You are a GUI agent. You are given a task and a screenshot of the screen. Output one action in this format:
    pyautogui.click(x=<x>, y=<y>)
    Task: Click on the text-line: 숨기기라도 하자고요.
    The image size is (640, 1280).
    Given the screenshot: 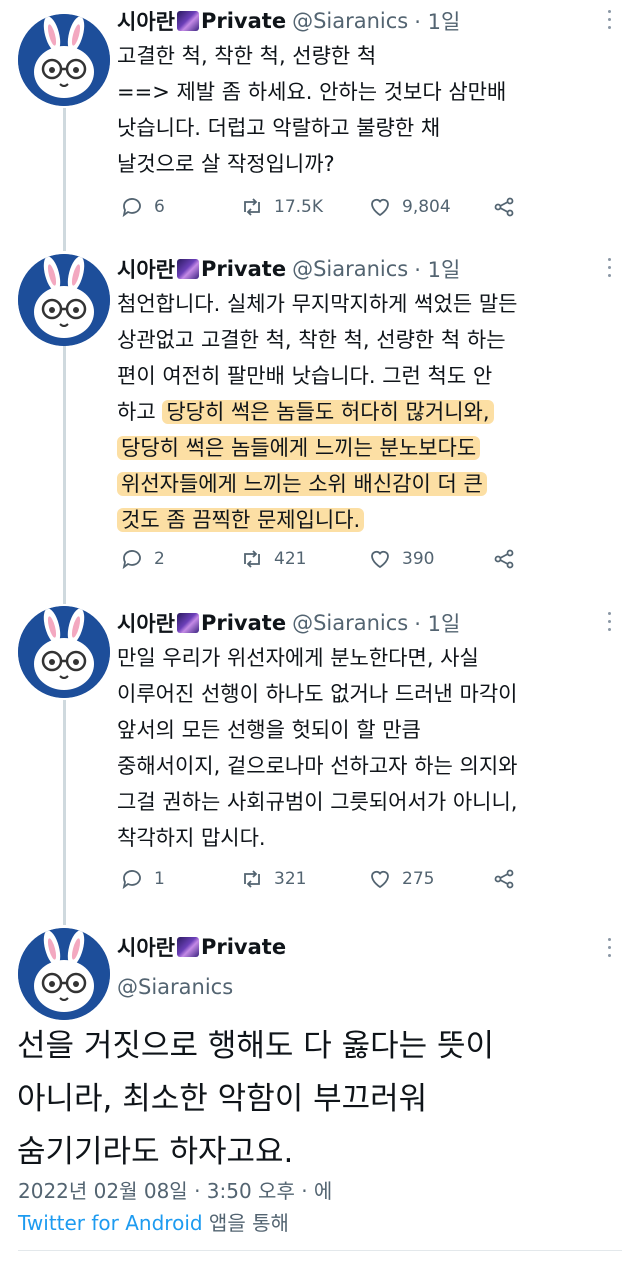 What is the action you would take?
    pyautogui.click(x=155, y=1152)
    